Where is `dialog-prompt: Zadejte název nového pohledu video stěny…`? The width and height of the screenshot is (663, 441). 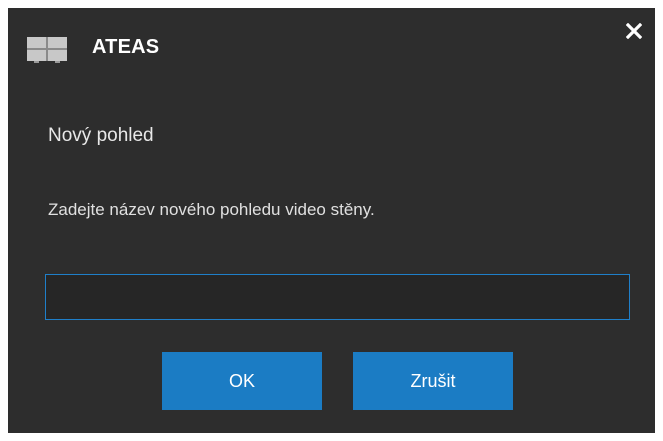
dialog-prompt: Zadejte název nového pohledu video stěny… is located at coordinates (211, 209).